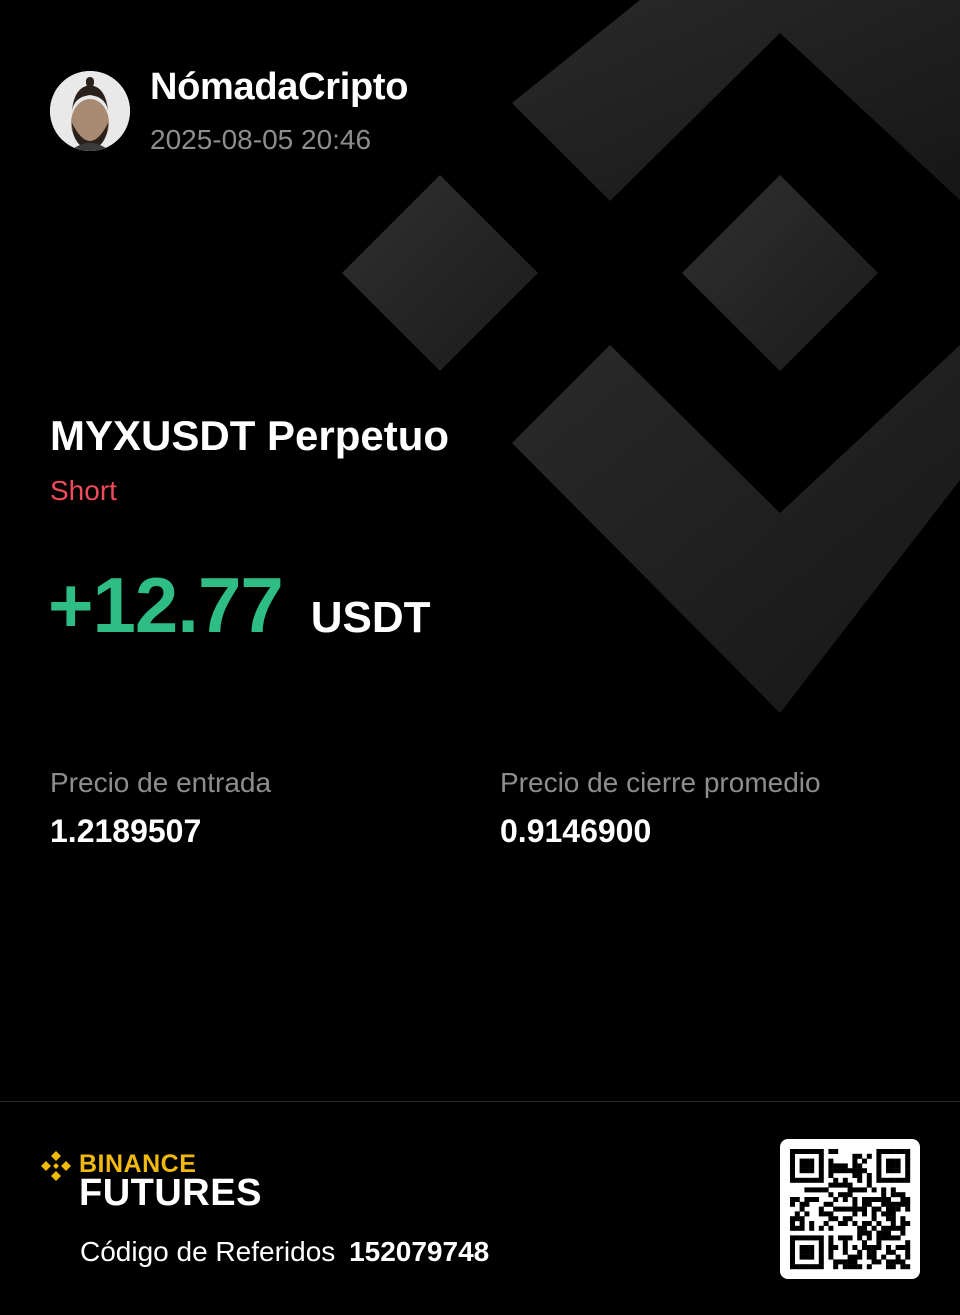 Image resolution: width=960 pixels, height=1315 pixels. I want to click on position-side: Short, so click(83, 490).